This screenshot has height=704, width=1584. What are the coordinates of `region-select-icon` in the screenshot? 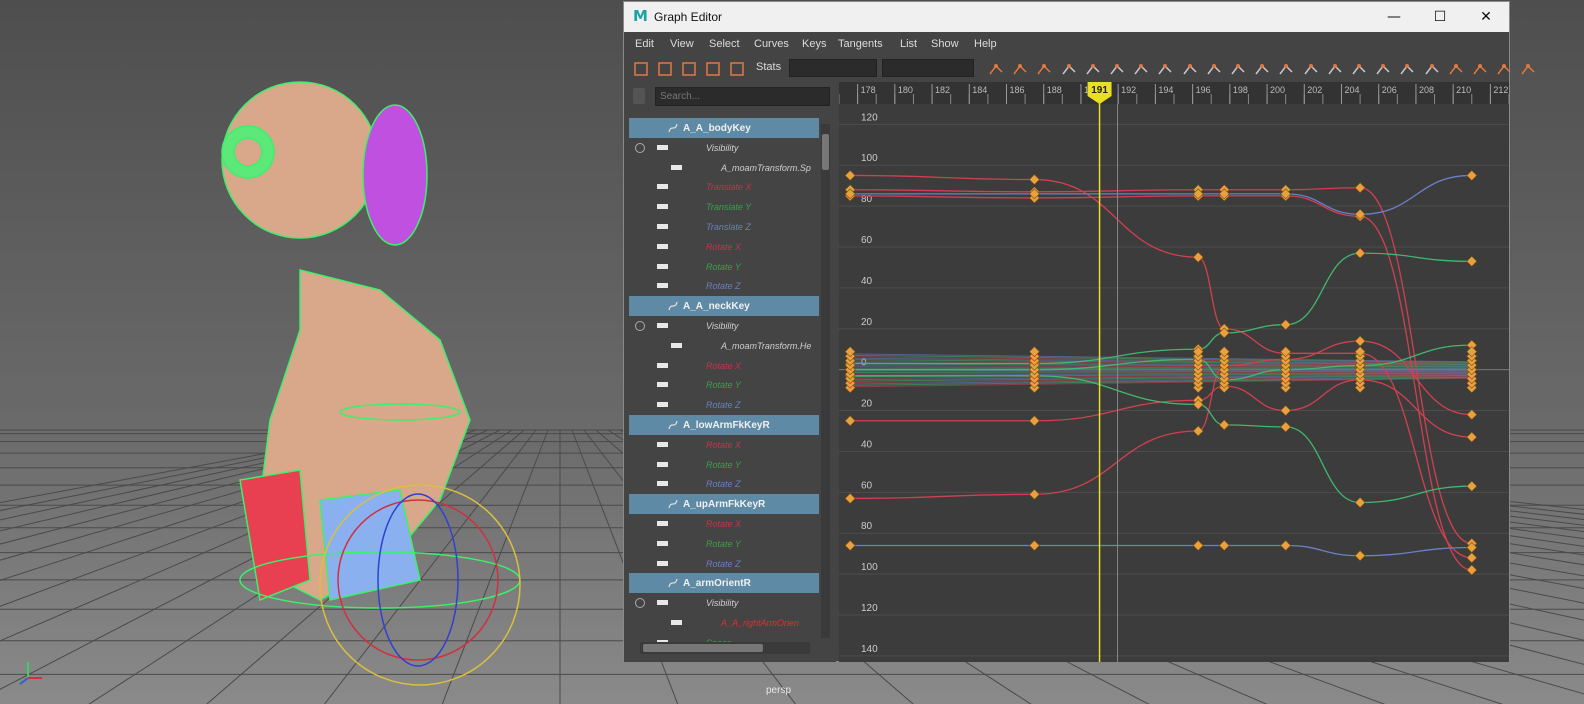 It's located at (713, 69).